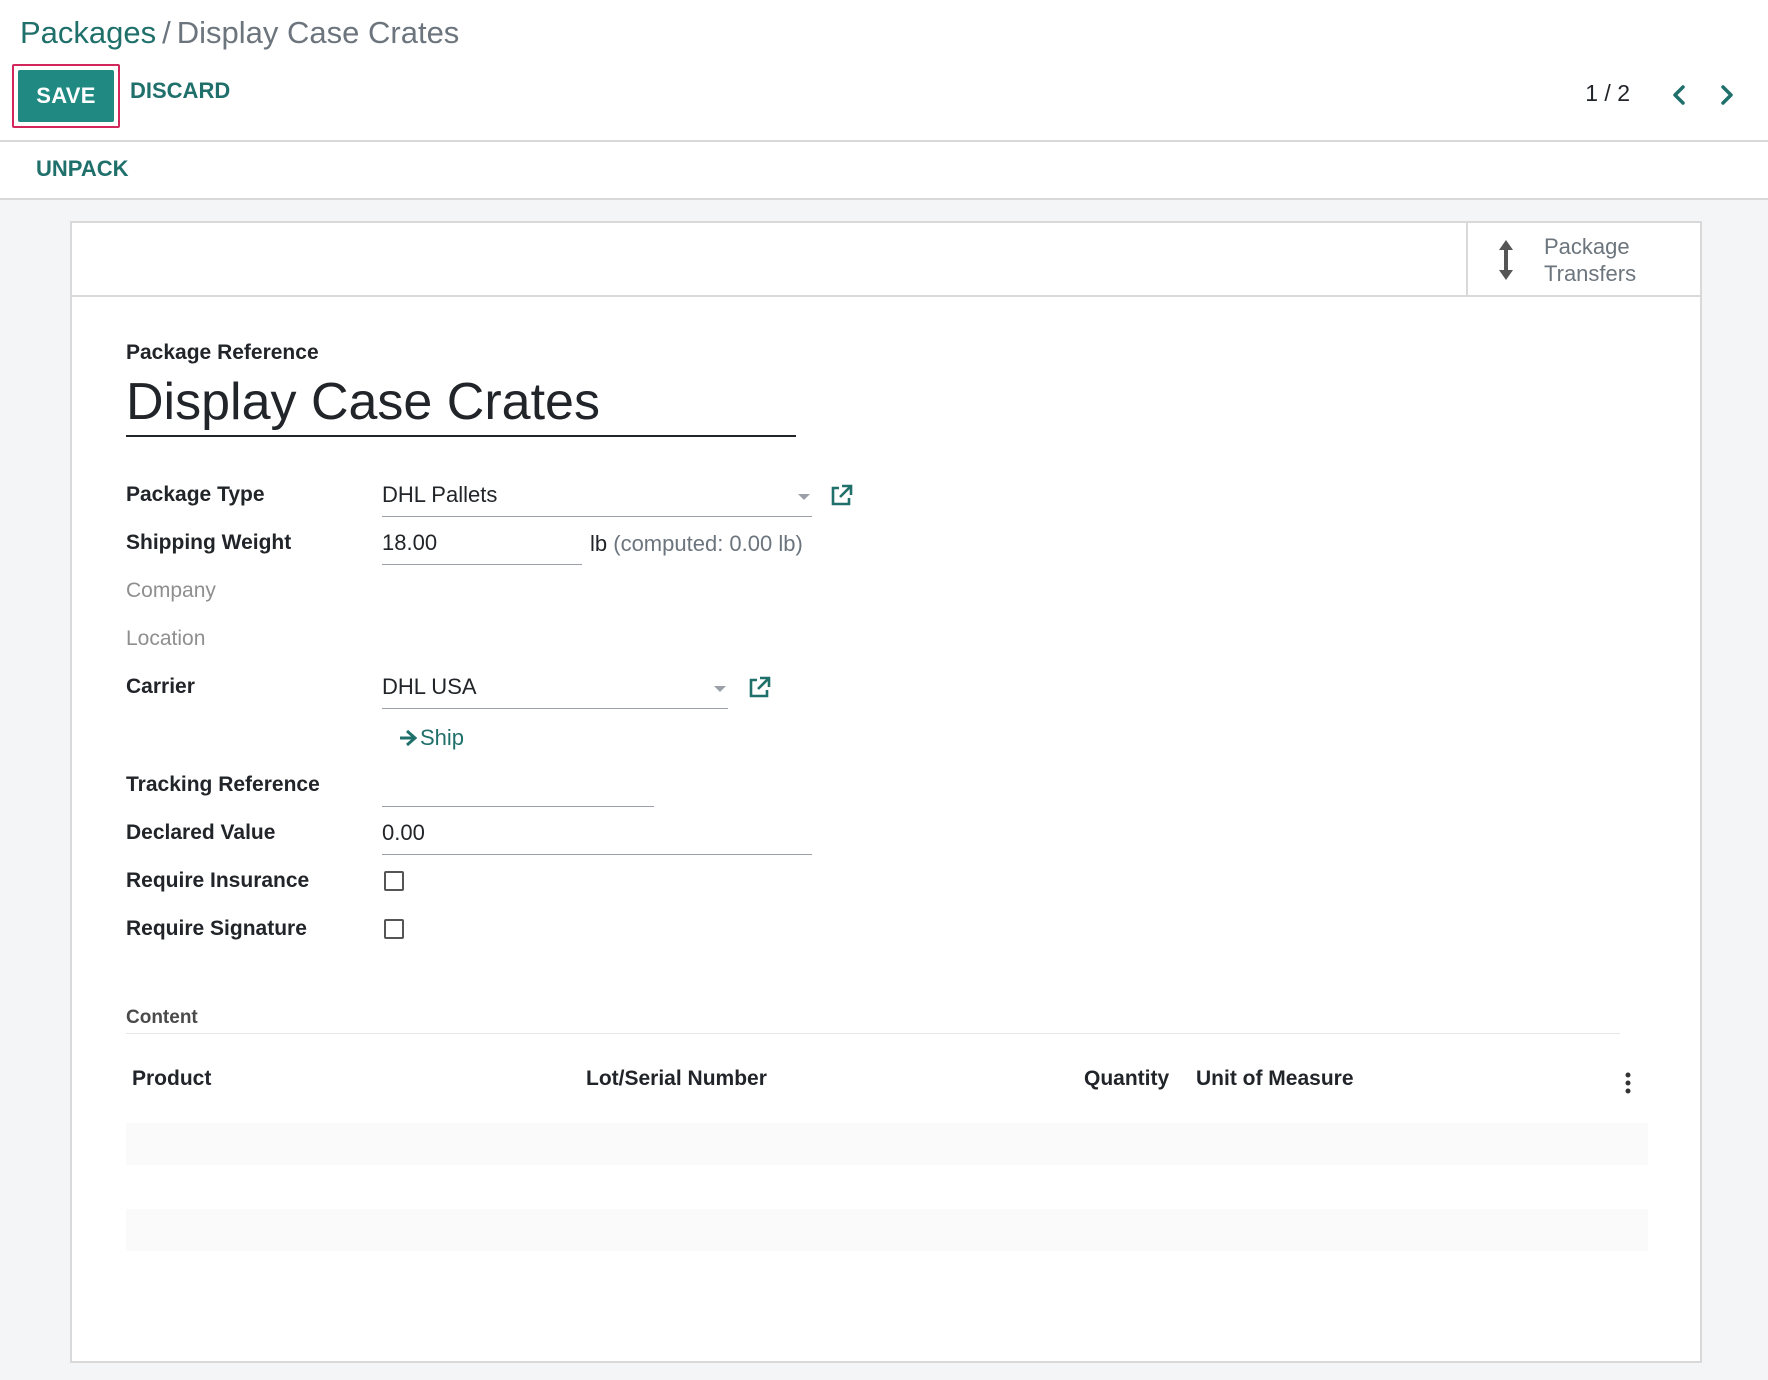 The height and width of the screenshot is (1380, 1768). I want to click on column-header-quantity: Quantity, so click(1126, 1079).